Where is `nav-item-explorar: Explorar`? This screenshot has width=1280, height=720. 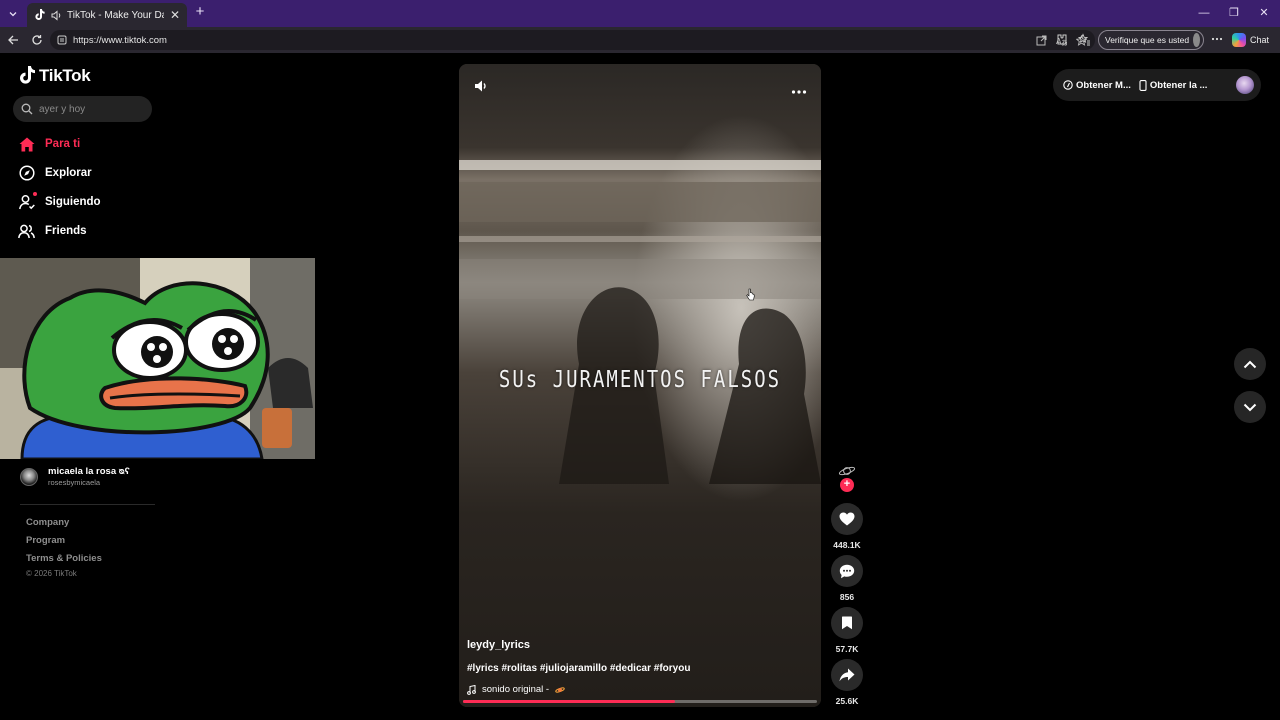 nav-item-explorar: Explorar is located at coordinates (55, 173).